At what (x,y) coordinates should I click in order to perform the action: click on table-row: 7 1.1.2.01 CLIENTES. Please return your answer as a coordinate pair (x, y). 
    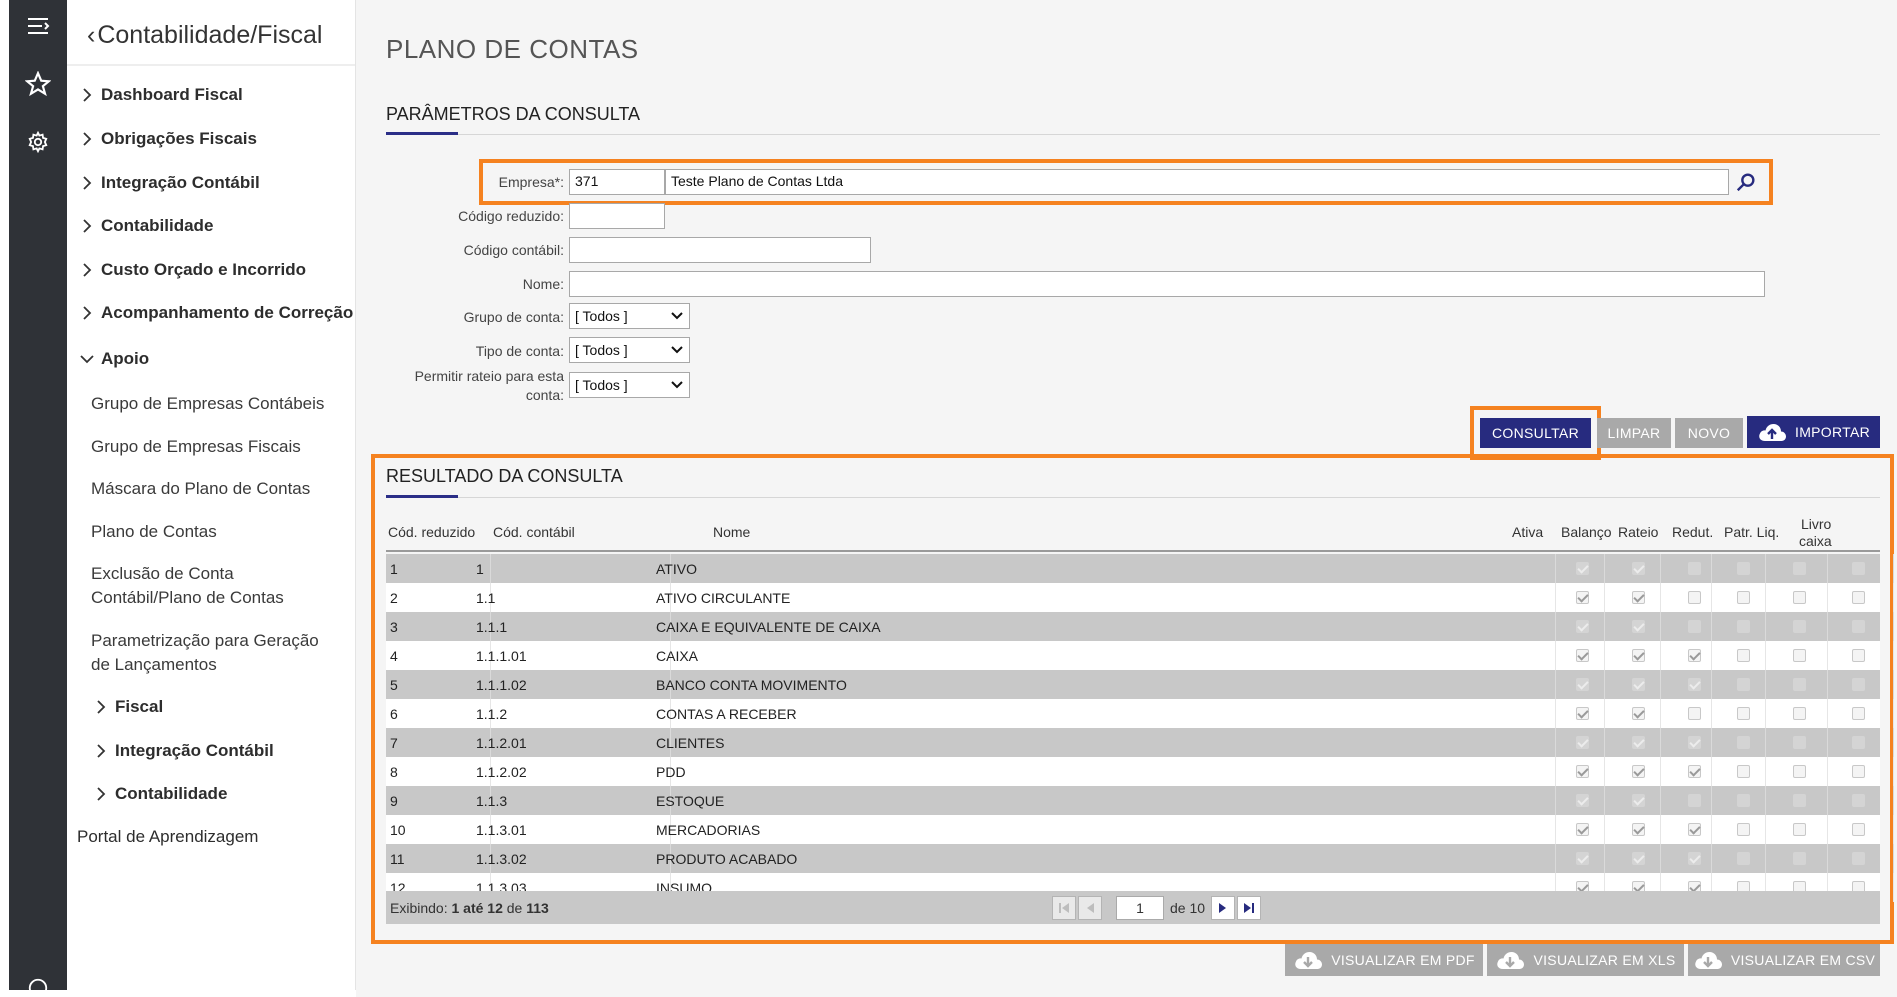
    Looking at the image, I should click on (1140, 742).